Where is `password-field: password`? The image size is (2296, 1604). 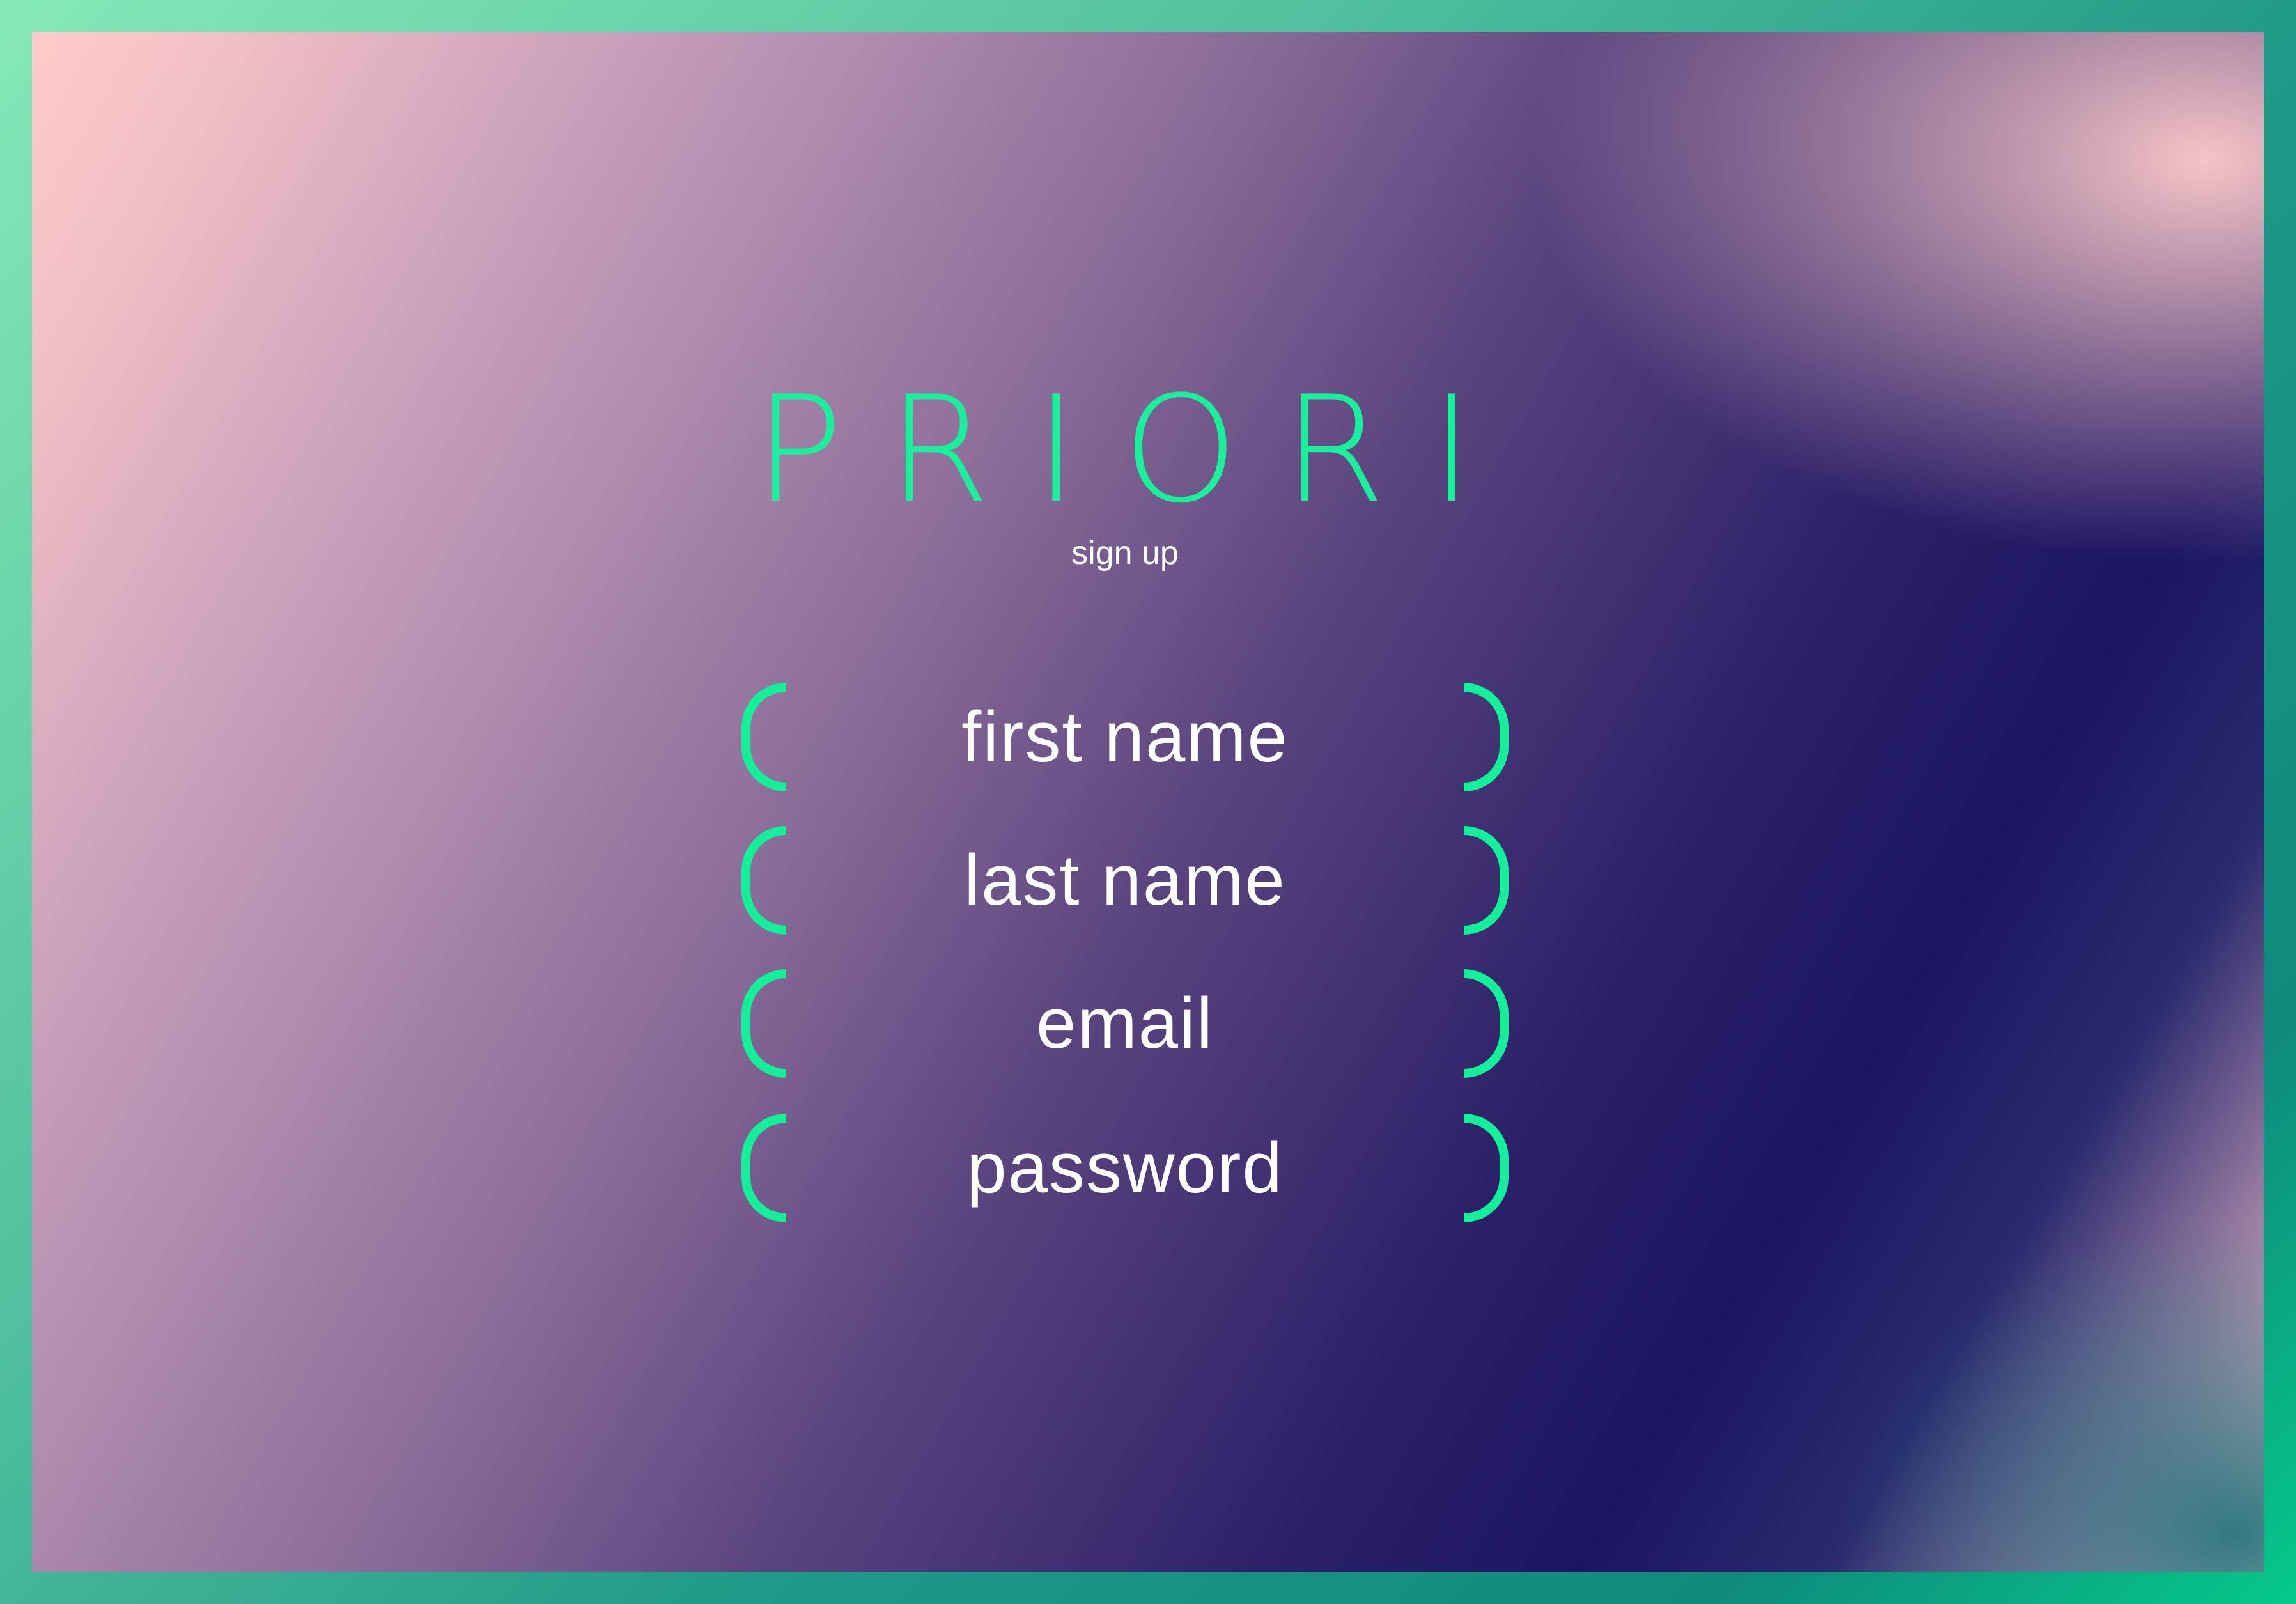
password-field: password is located at coordinates (1125, 1168).